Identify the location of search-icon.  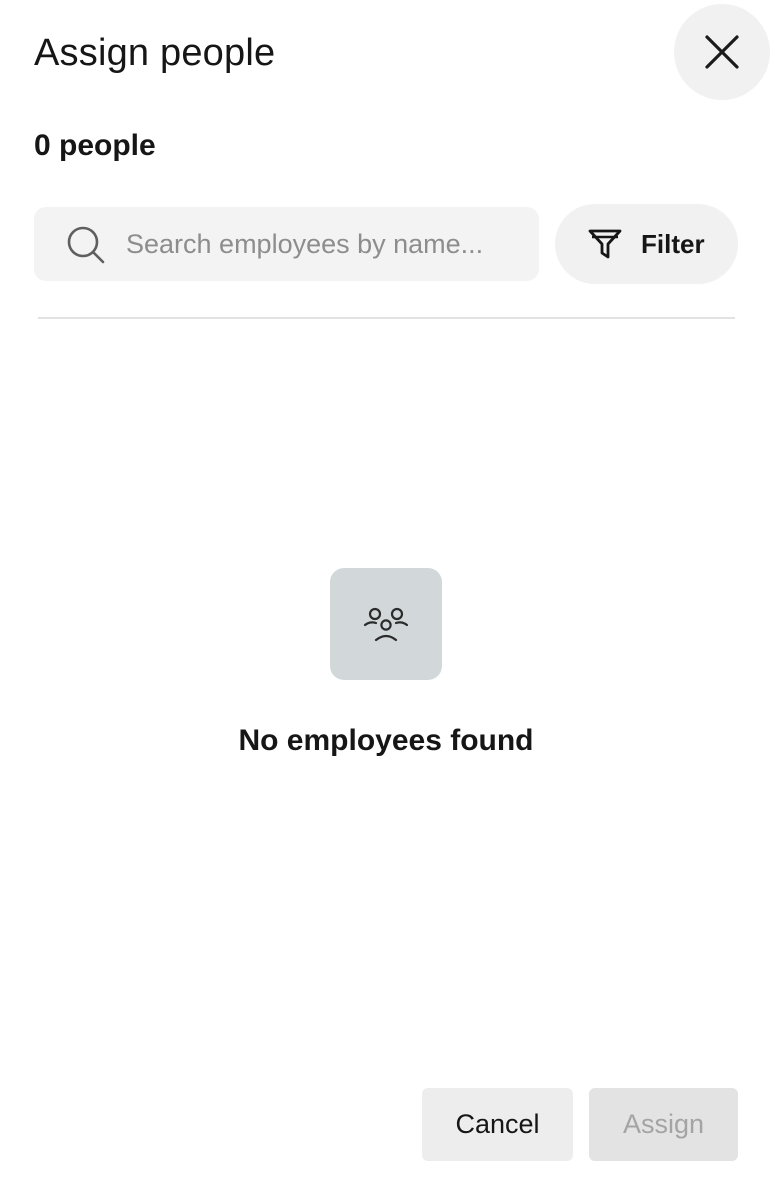
(86, 245).